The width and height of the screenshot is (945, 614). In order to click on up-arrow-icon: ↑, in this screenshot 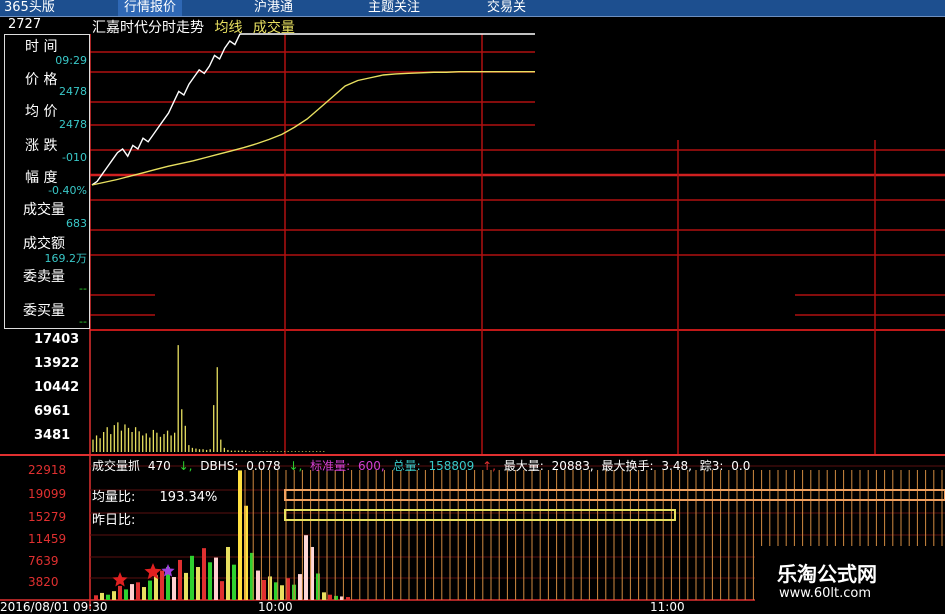, I will do `click(489, 466)`.